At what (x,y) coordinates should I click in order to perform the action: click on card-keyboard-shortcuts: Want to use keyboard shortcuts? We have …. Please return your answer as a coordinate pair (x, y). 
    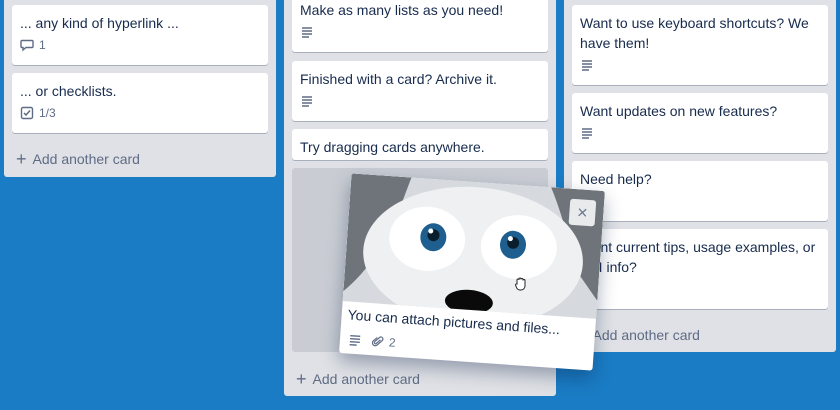
    Looking at the image, I should click on (700, 45).